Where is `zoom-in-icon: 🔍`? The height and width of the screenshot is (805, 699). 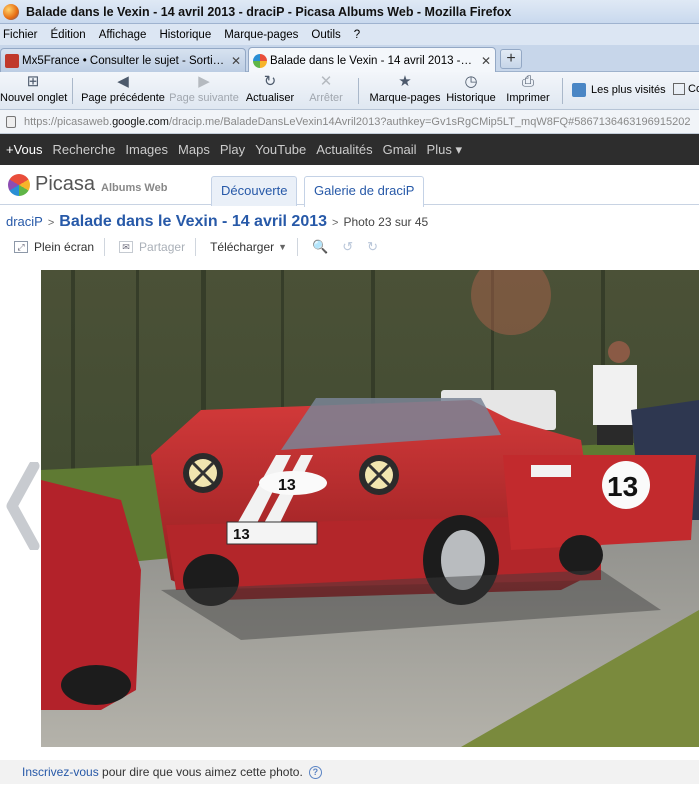 zoom-in-icon: 🔍 is located at coordinates (320, 247).